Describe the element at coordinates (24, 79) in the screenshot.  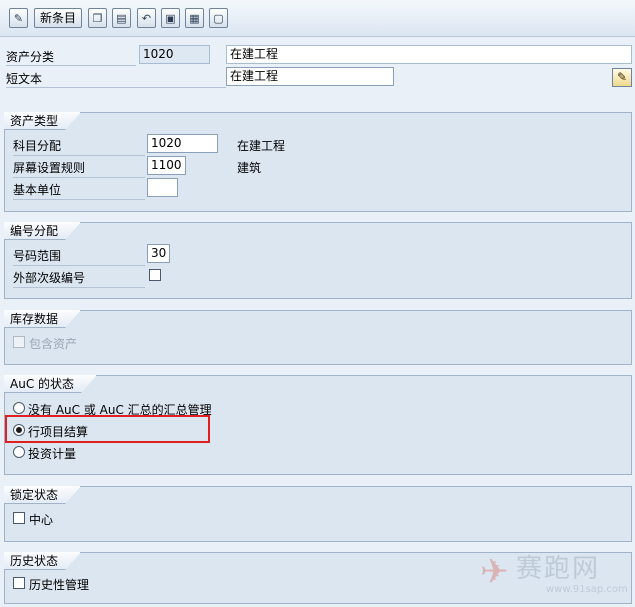
I see `short-text-label: 短文本` at that location.